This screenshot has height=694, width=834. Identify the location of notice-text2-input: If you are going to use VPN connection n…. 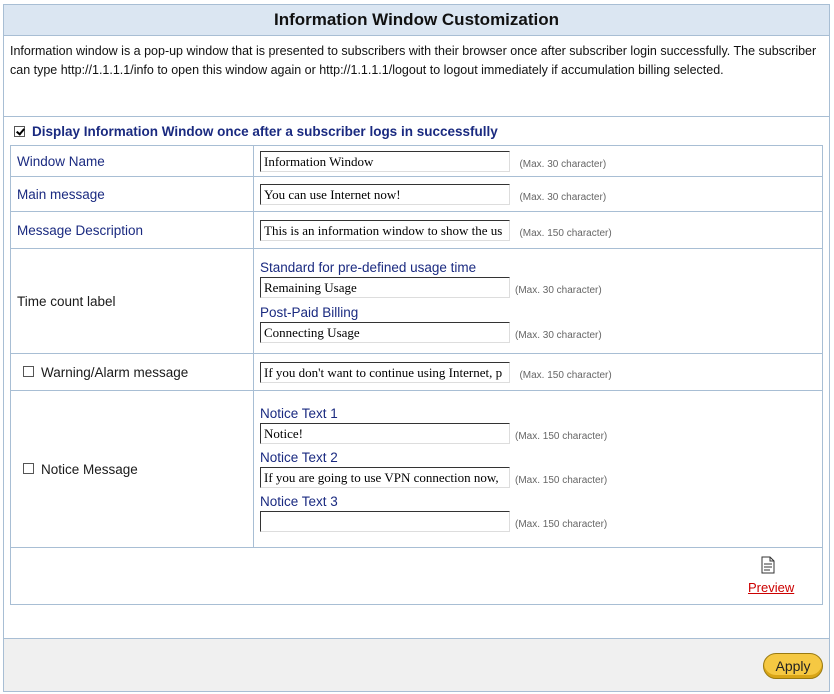
(385, 477).